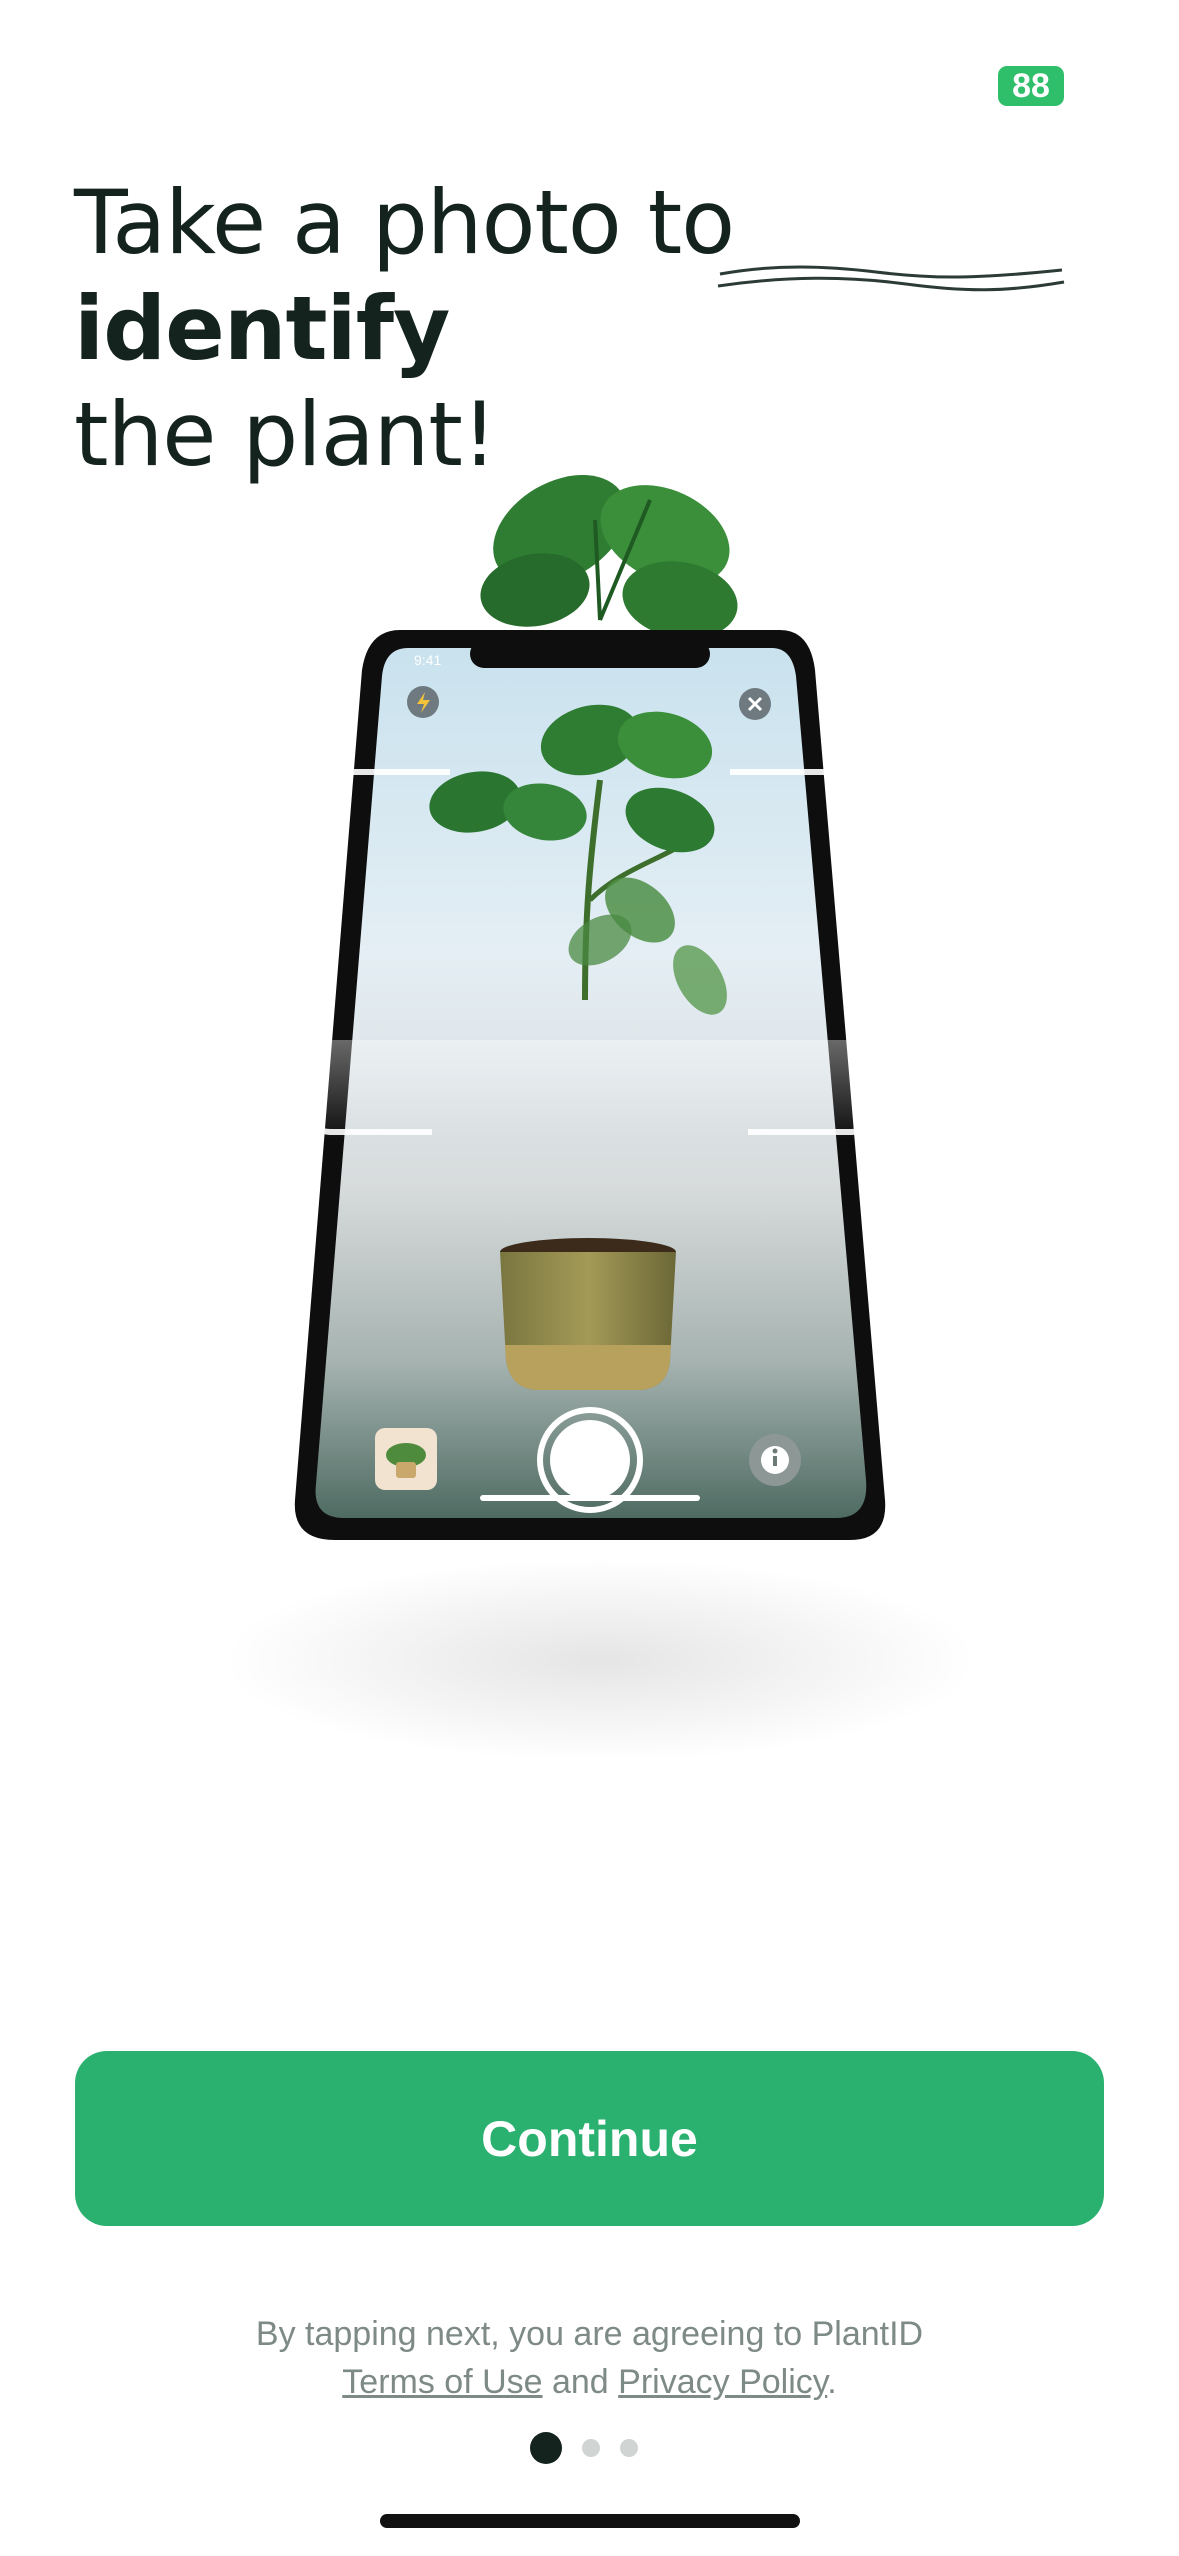 The image size is (1179, 2556). I want to click on headline-part-1: Take a photo to, so click(404, 222).